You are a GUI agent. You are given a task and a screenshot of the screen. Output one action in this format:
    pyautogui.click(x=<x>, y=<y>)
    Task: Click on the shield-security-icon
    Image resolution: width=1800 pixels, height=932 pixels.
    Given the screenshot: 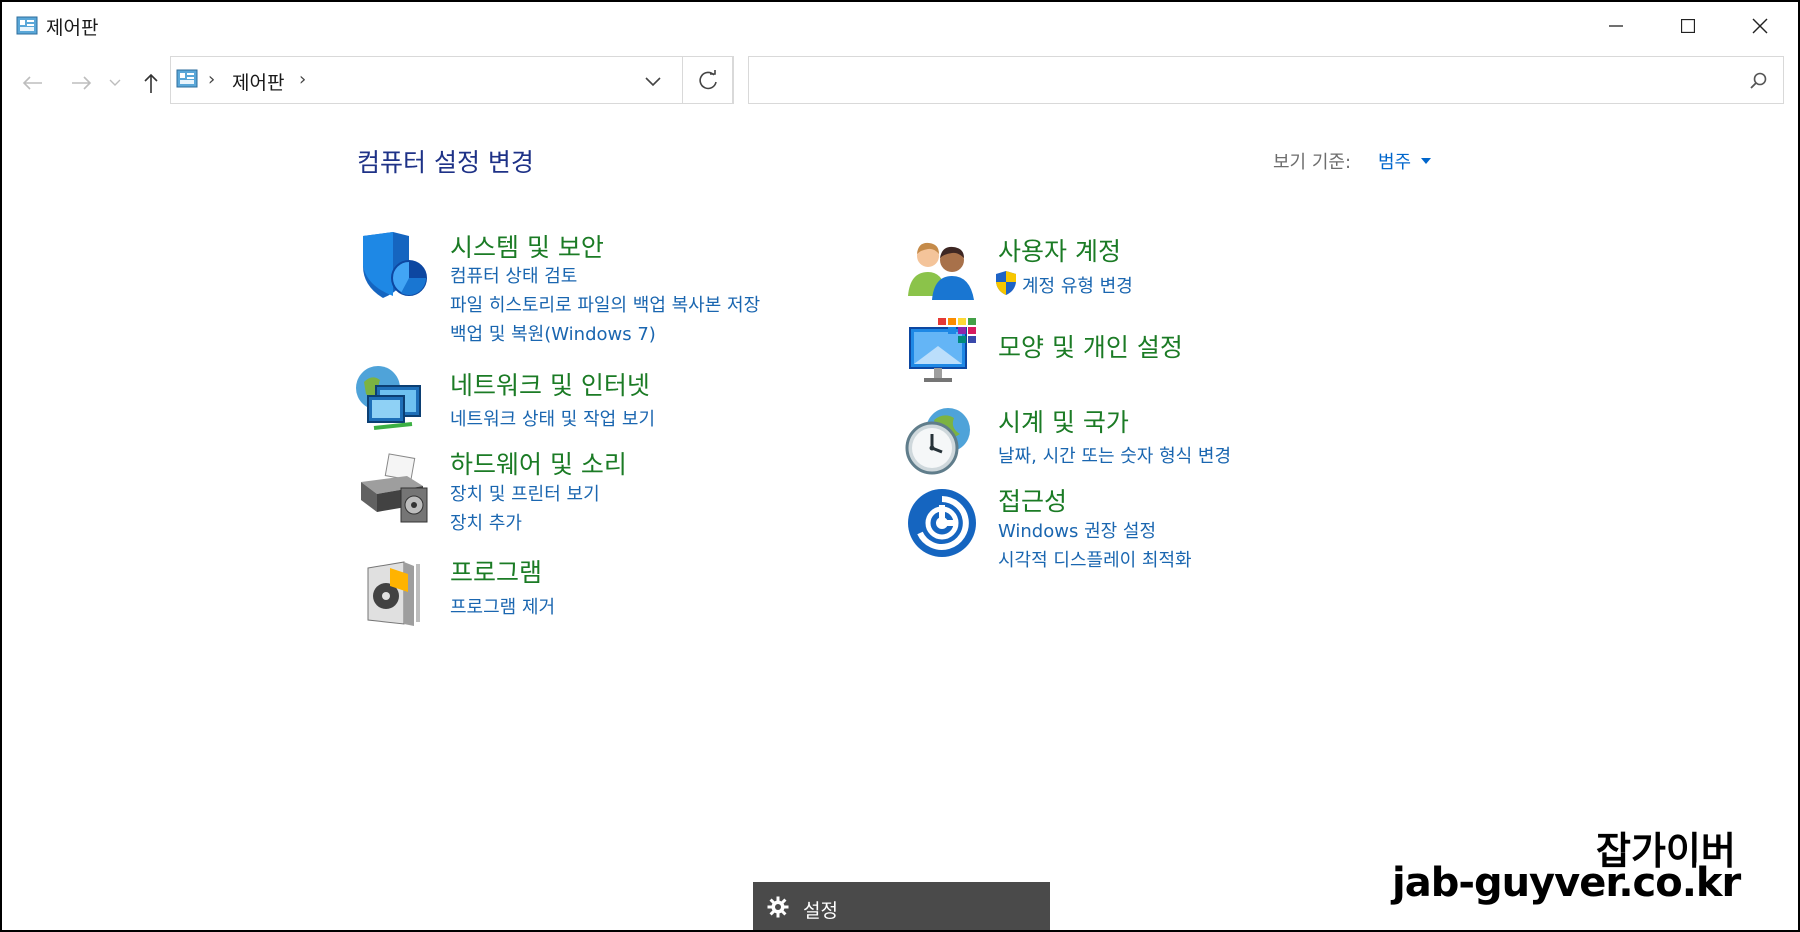 What is the action you would take?
    pyautogui.click(x=393, y=266)
    